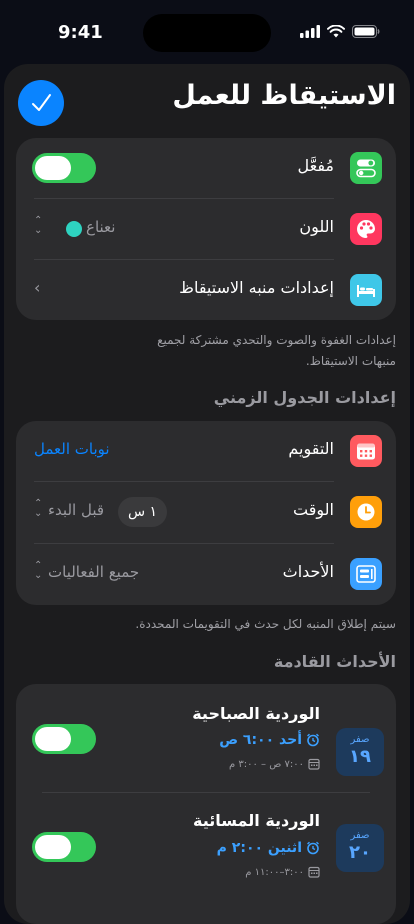  Describe the element at coordinates (366, 168) in the screenshot. I see `switches-icon` at that location.